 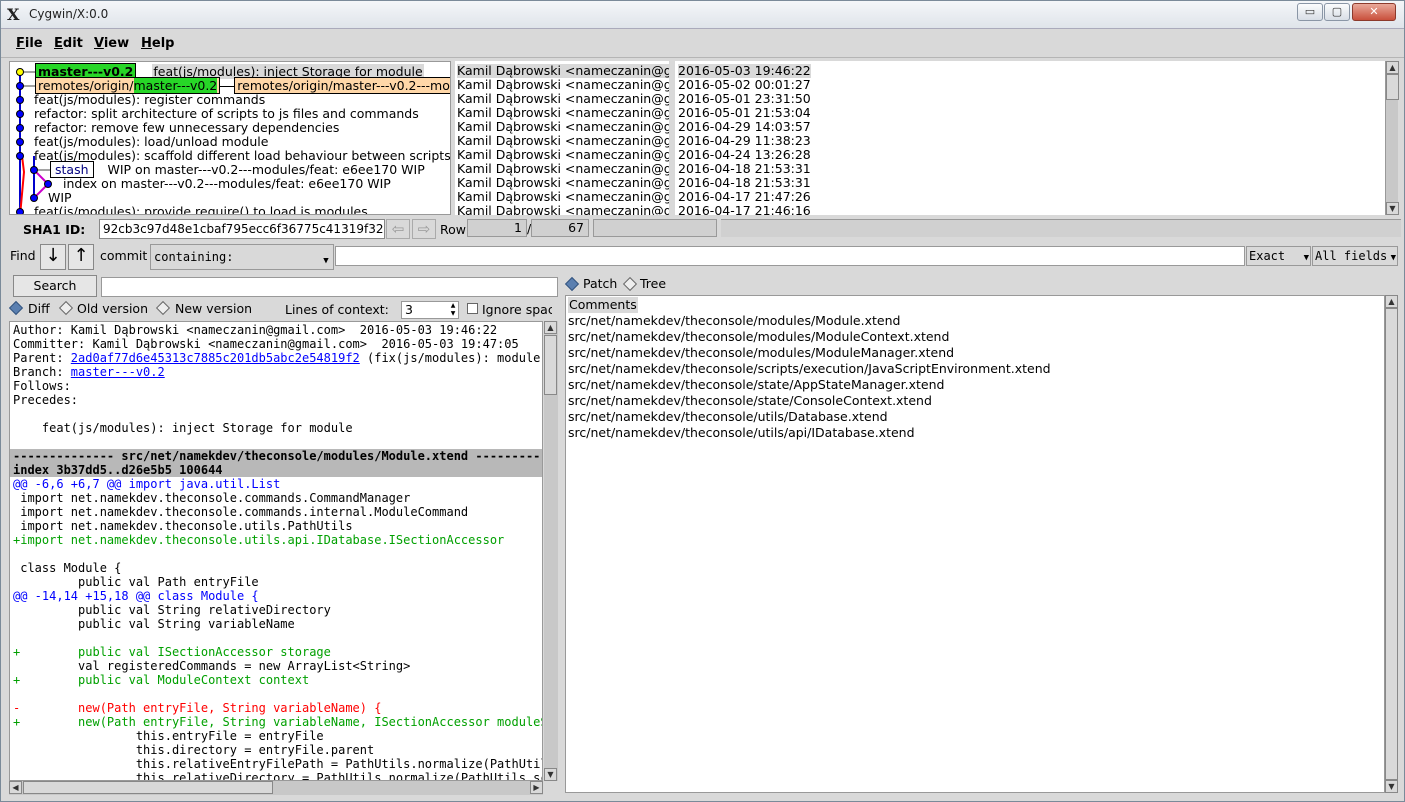 What do you see at coordinates (551, 551) in the screenshot?
I see `diff-vertical-scrollbar: ▲ ▼` at bounding box center [551, 551].